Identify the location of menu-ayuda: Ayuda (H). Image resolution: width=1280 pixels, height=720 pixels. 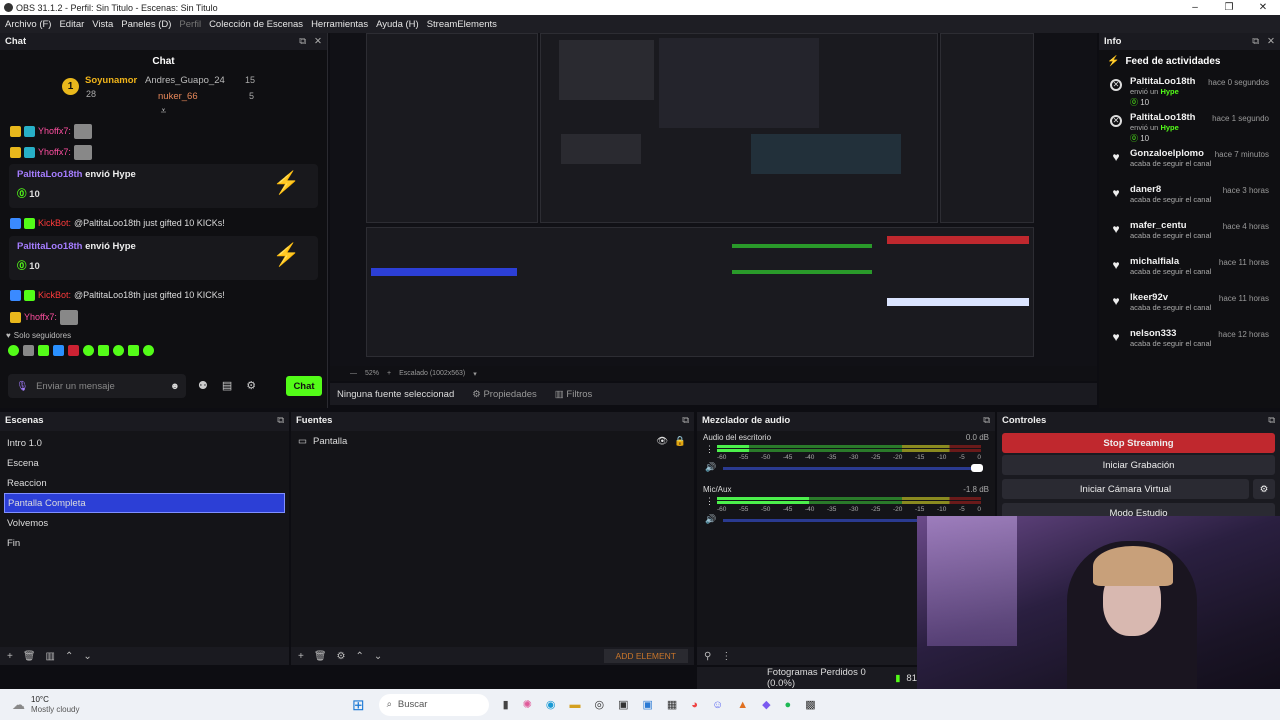
(397, 24).